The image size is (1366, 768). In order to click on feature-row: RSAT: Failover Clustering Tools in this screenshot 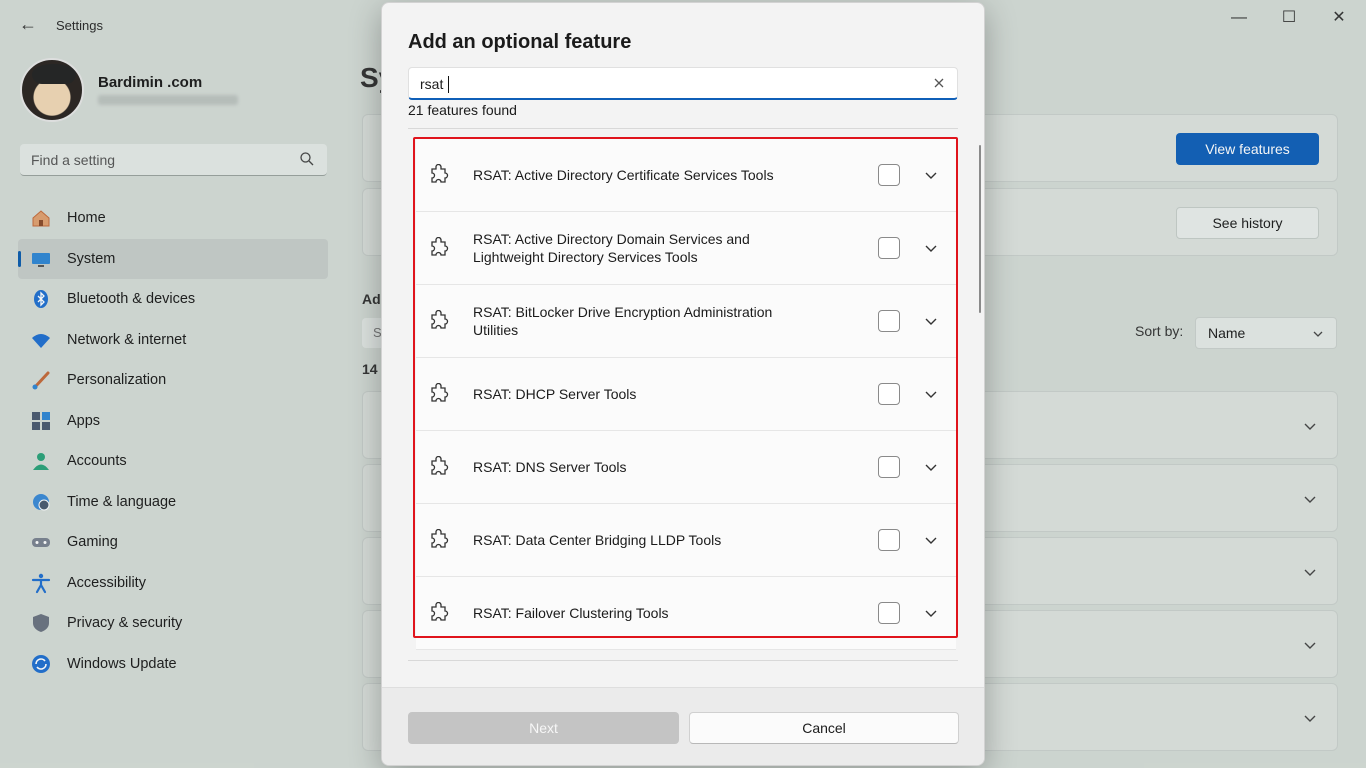, I will do `click(686, 613)`.